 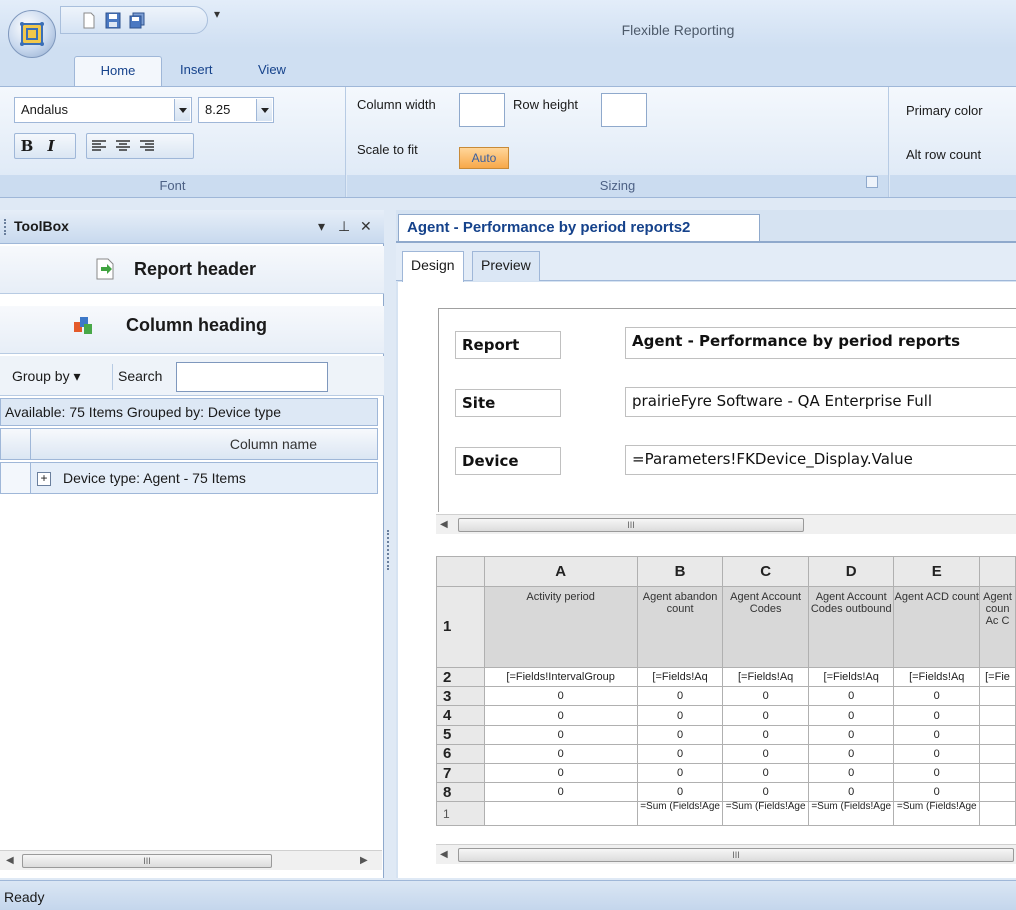 I want to click on font-name-dropdown-button, so click(x=182, y=110).